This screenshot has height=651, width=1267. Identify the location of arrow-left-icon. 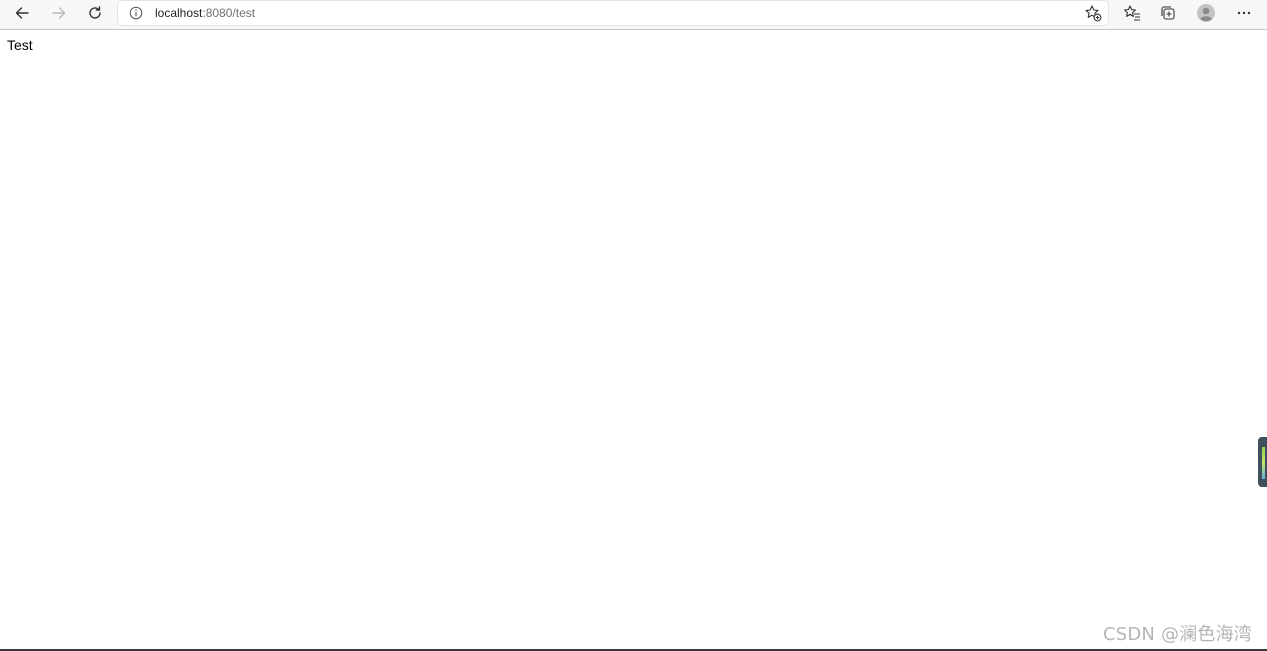
(22, 13).